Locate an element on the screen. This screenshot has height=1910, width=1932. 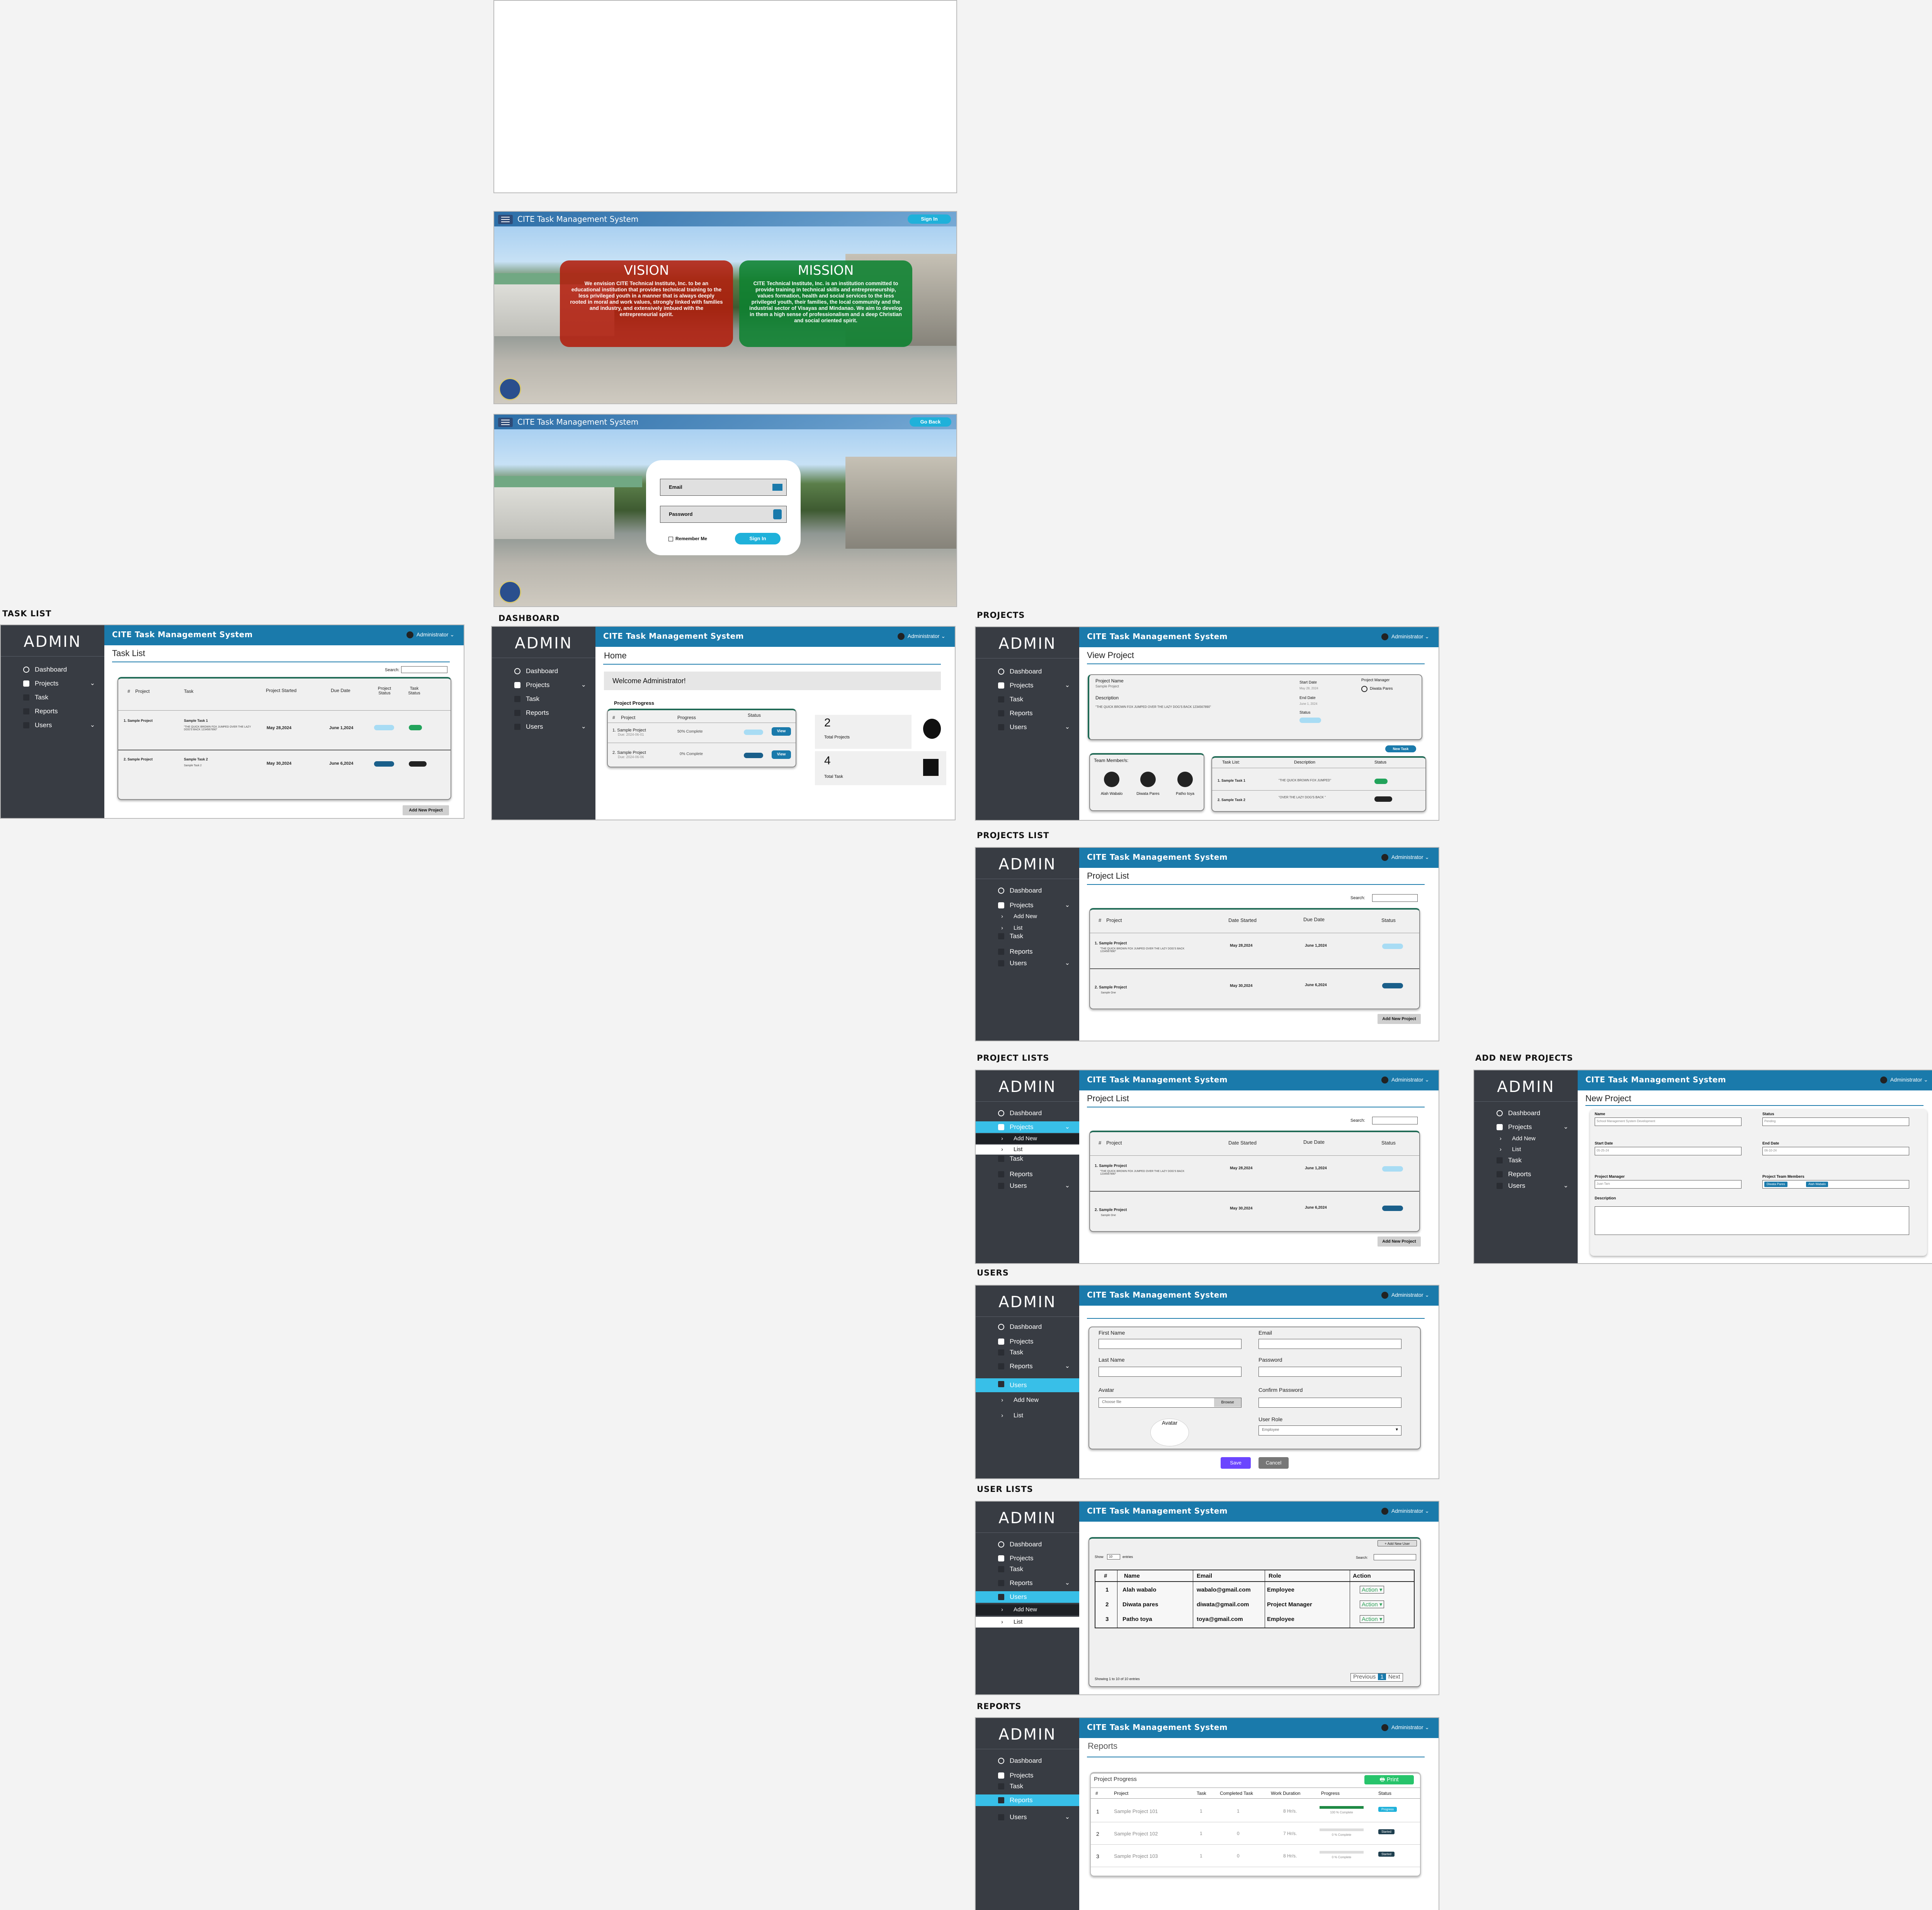
end-date-input: 06-10-24 is located at coordinates (1836, 1151).